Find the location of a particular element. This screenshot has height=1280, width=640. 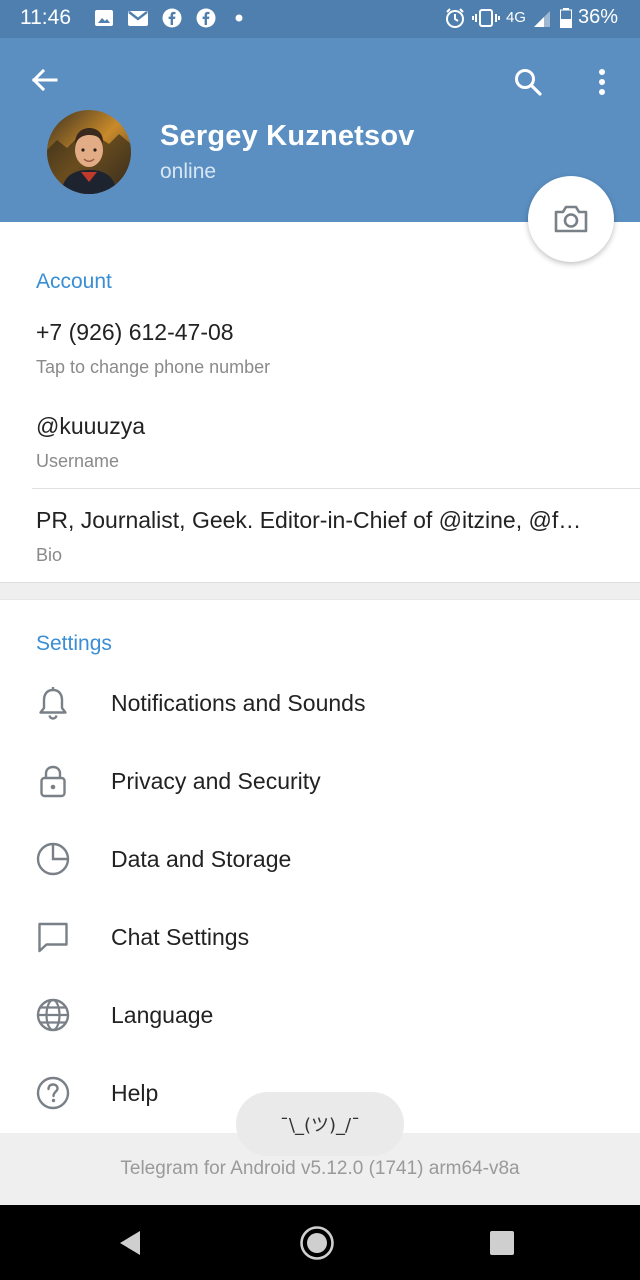

phone-number: +7 (926) 612-47-08 is located at coordinates (135, 332).